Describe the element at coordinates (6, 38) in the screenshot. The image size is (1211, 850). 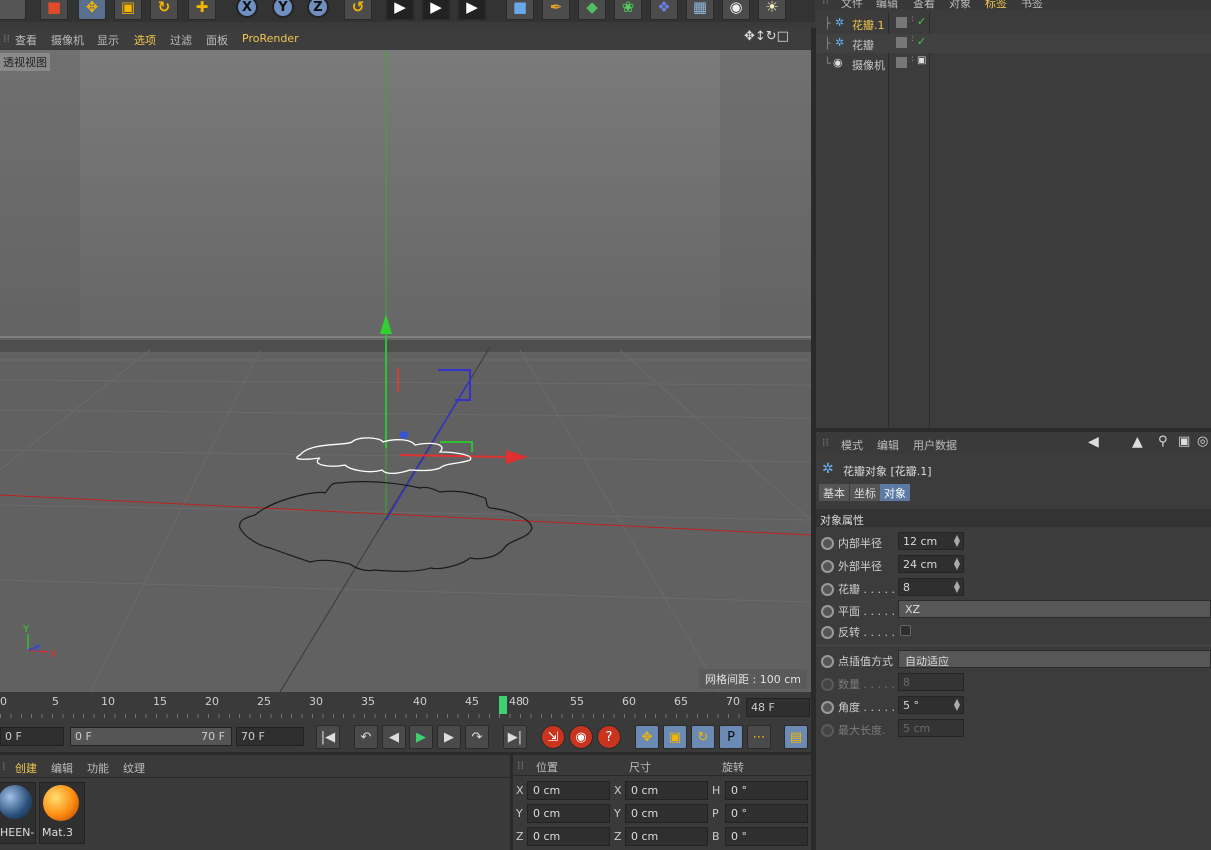
I see `grip-handle: ⁞⁞` at that location.